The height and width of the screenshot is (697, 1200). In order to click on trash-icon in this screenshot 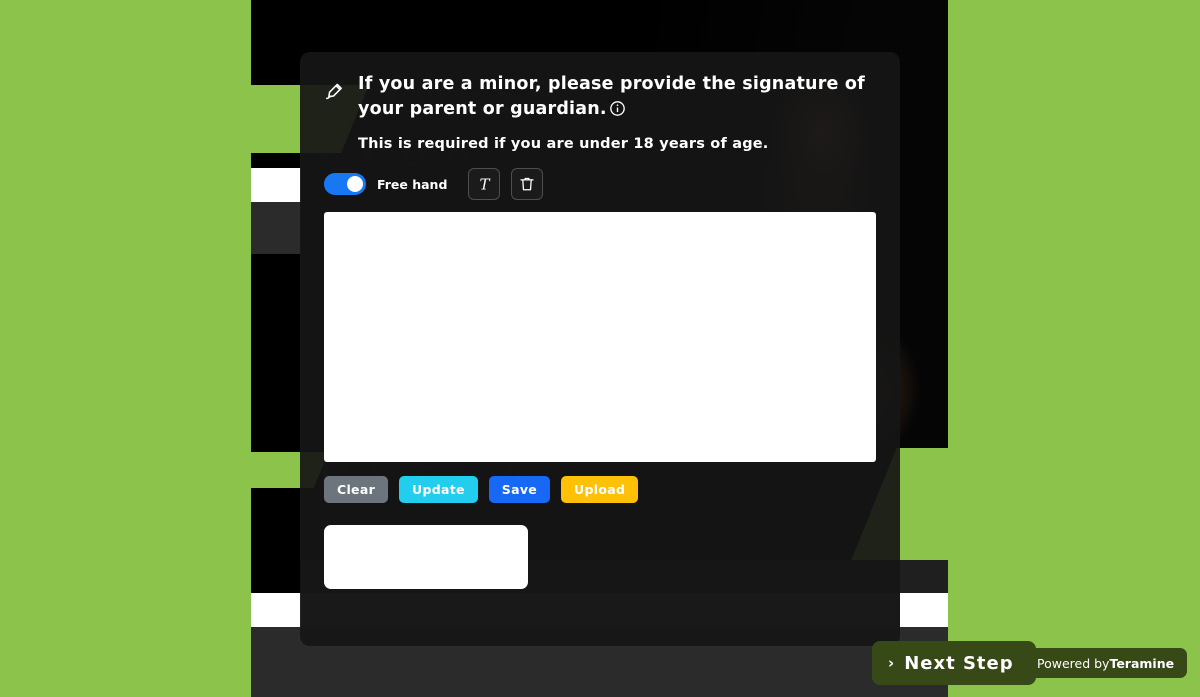, I will do `click(527, 184)`.